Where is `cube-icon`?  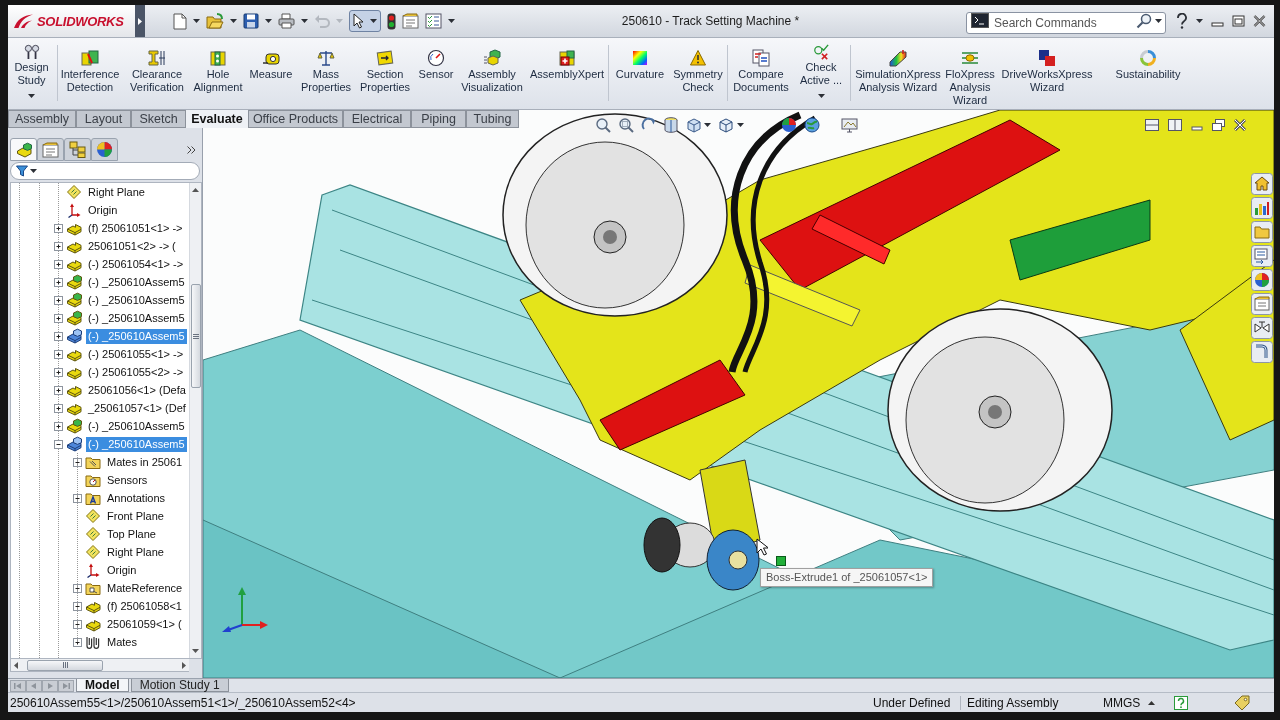
cube-icon is located at coordinates (726, 125).